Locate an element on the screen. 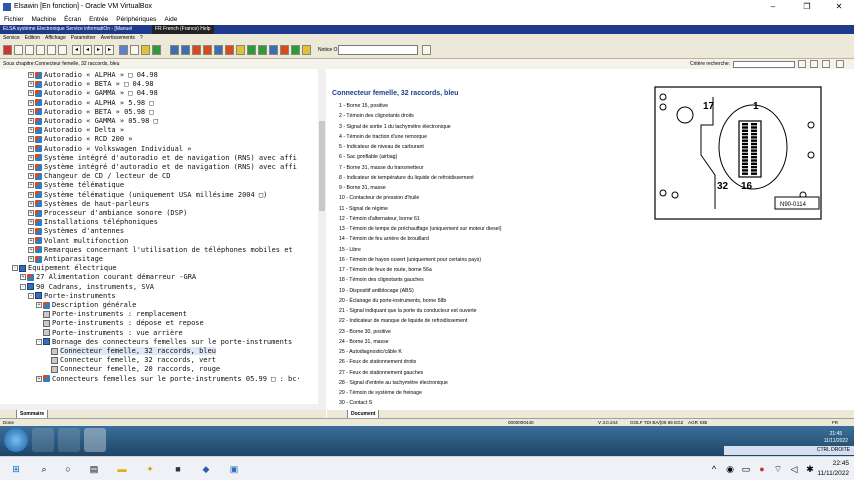  page-icon is located at coordinates (40, 50).